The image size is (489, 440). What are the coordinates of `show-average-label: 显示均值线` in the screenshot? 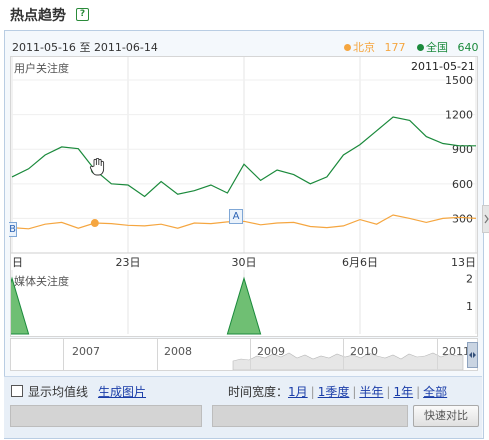 It's located at (58, 391).